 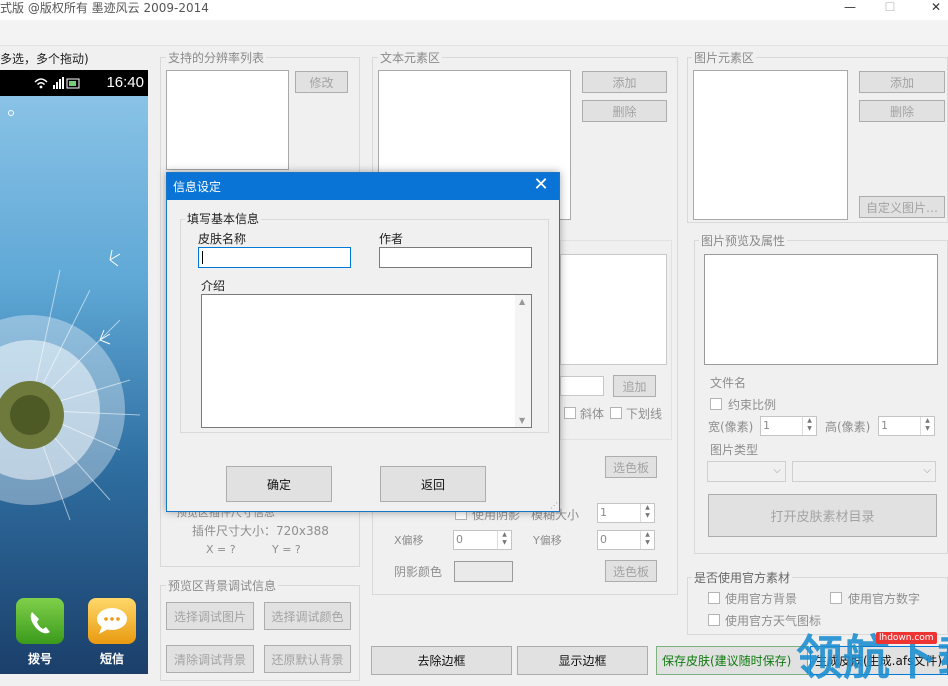 I want to click on height-label: 高(像素), so click(x=848, y=427).